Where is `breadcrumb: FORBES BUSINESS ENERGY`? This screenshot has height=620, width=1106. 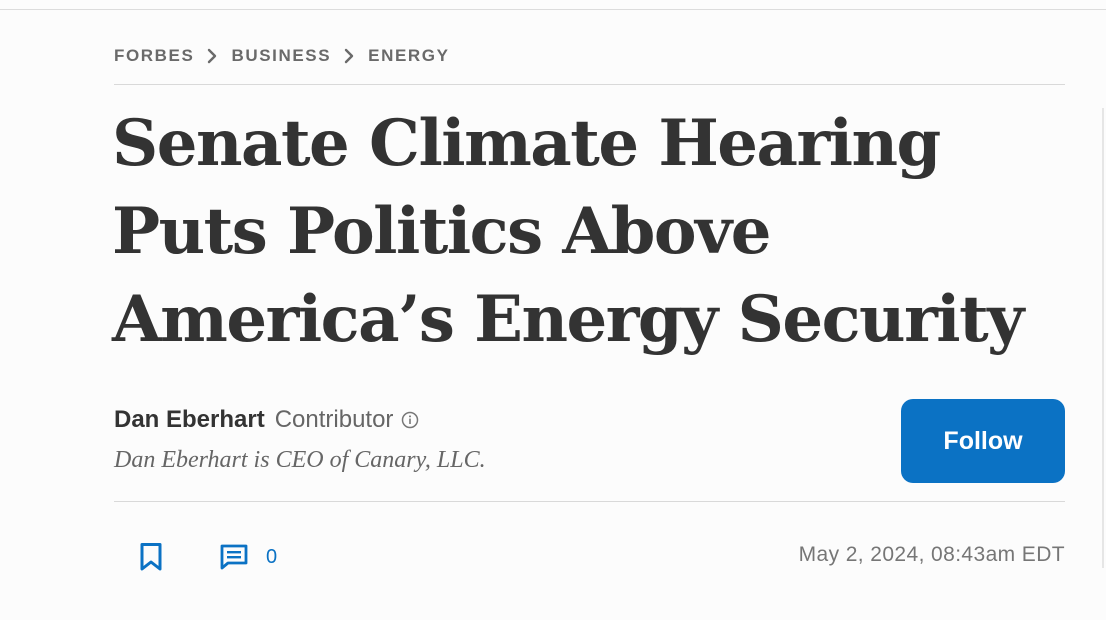
breadcrumb: FORBES BUSINESS ENERGY is located at coordinates (282, 56).